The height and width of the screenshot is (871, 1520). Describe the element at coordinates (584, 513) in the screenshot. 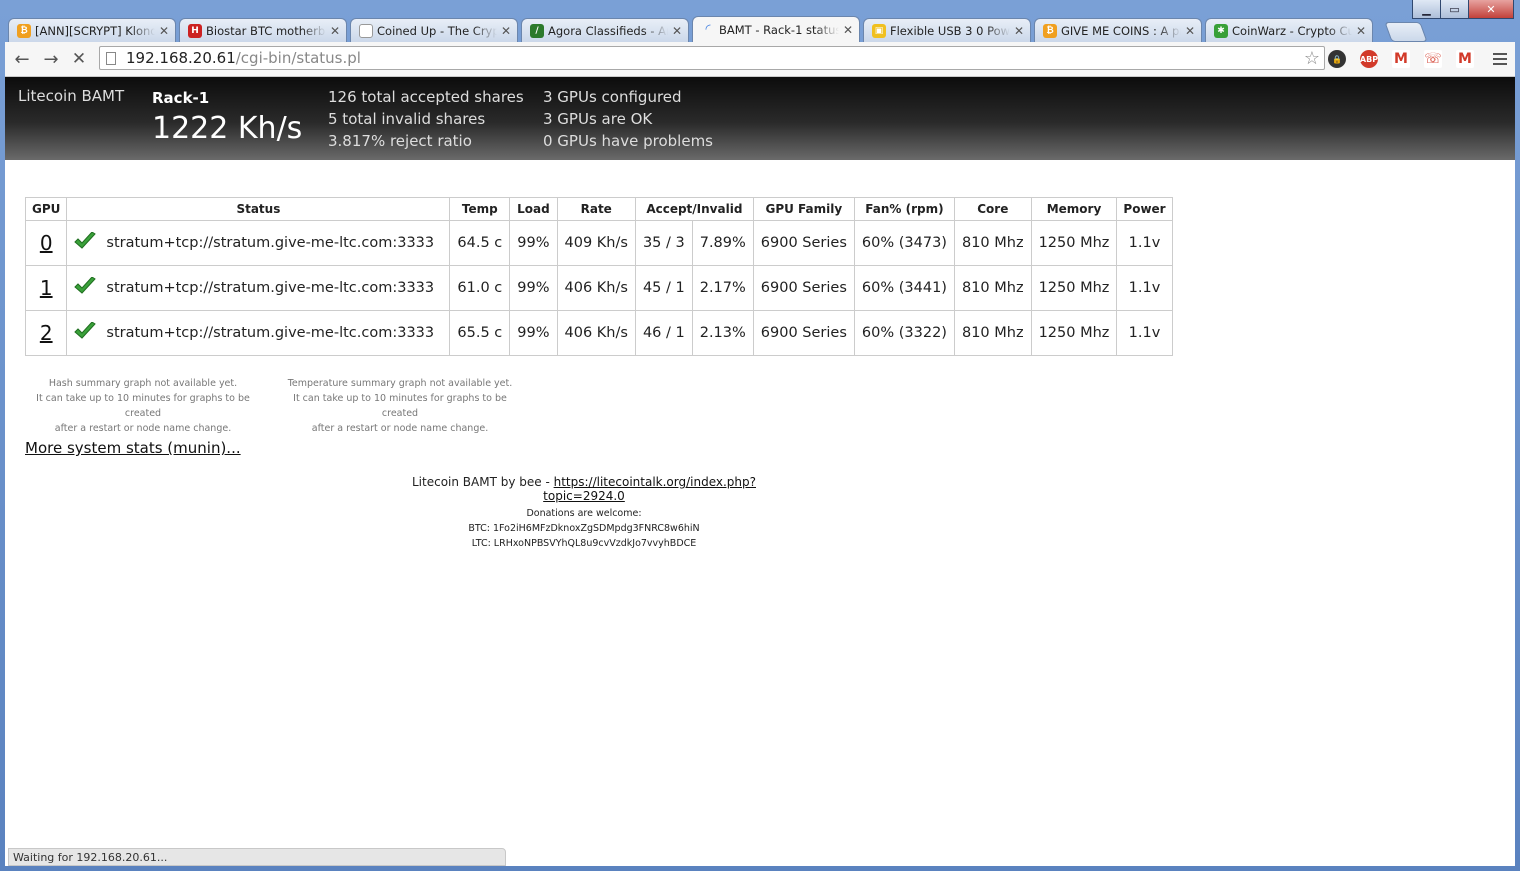

I see `donations-label: Donations are welcome:` at that location.